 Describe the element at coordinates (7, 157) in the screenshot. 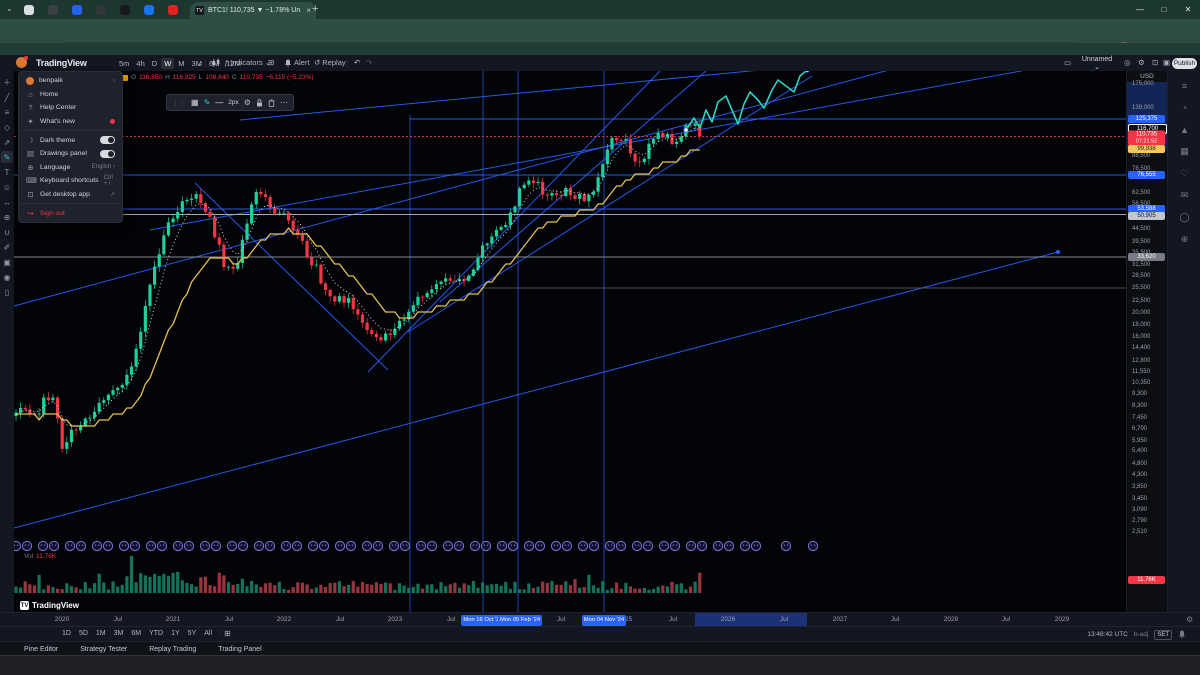

I see `brush-tool: ✎` at that location.